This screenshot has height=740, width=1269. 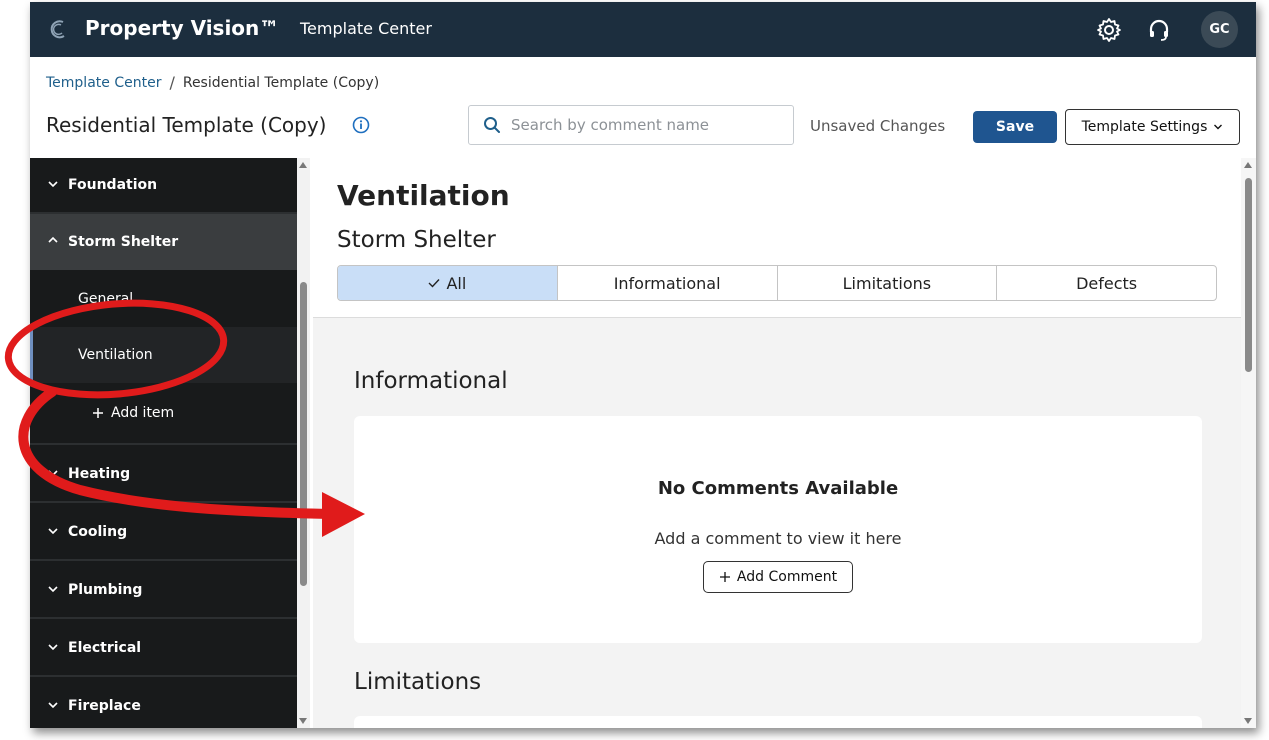 What do you see at coordinates (778, 538) in the screenshot?
I see `empty-state-text: Add a comment to view it here` at bounding box center [778, 538].